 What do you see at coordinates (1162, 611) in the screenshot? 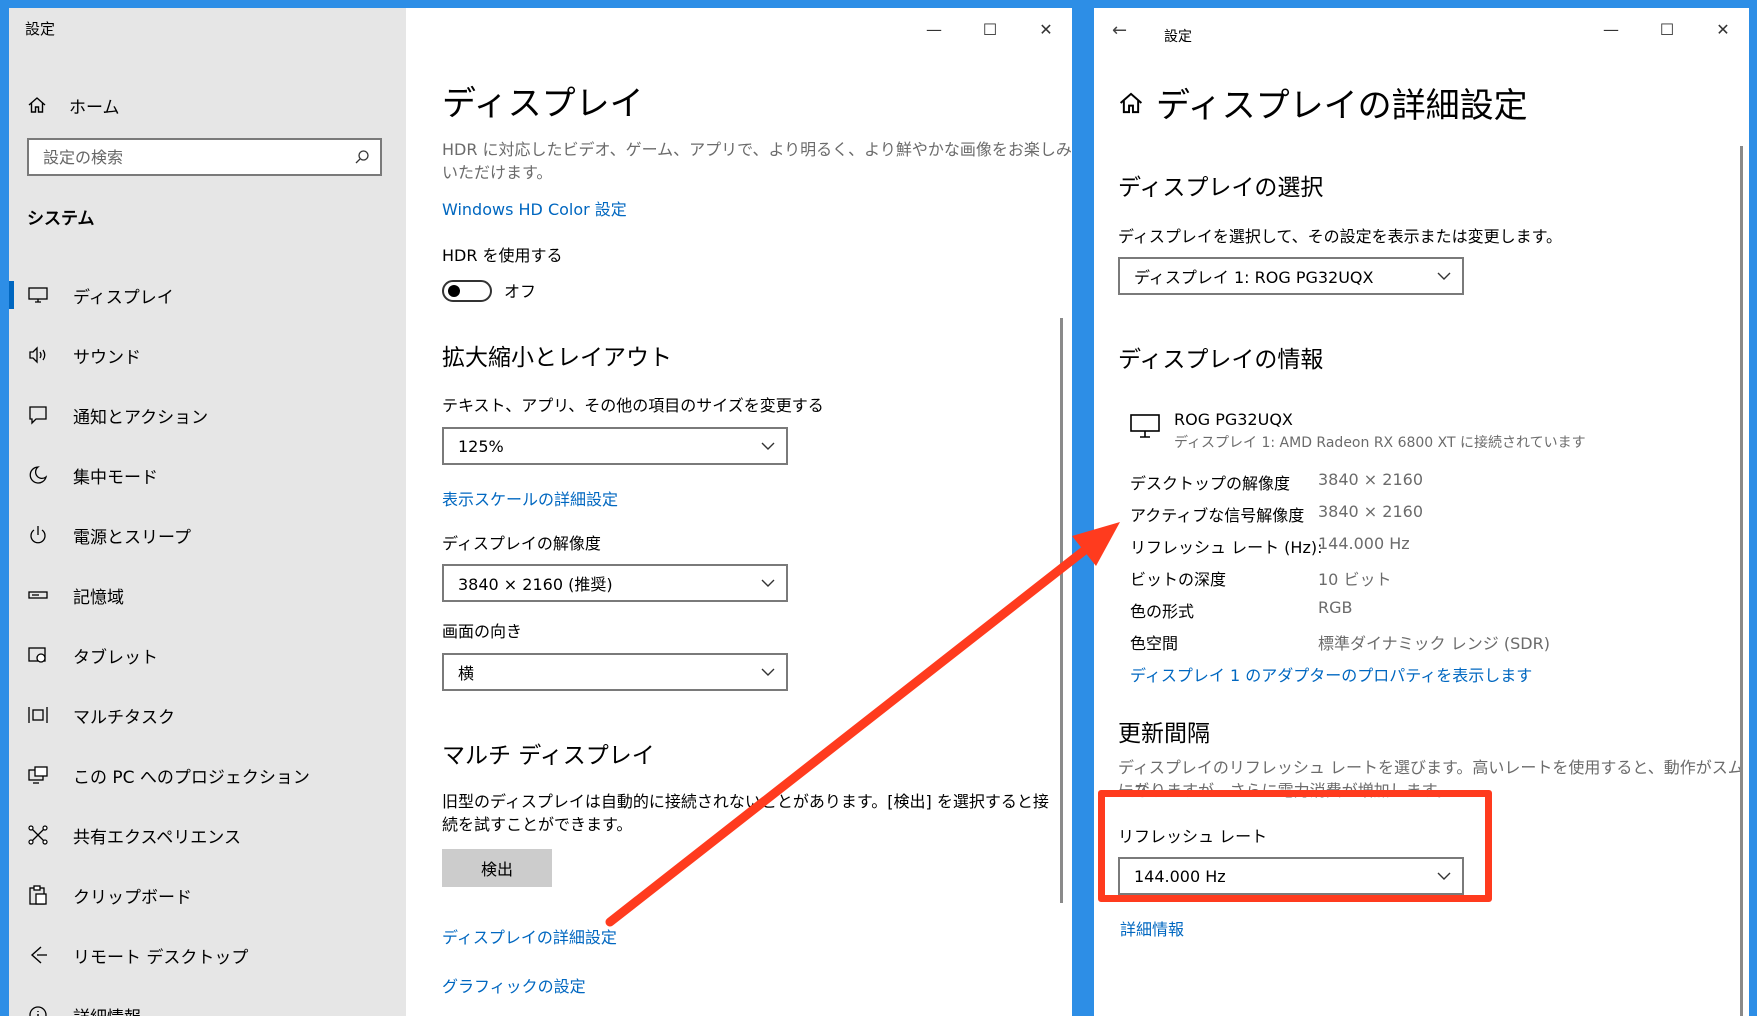
I see `info-label: 色の形式` at bounding box center [1162, 611].